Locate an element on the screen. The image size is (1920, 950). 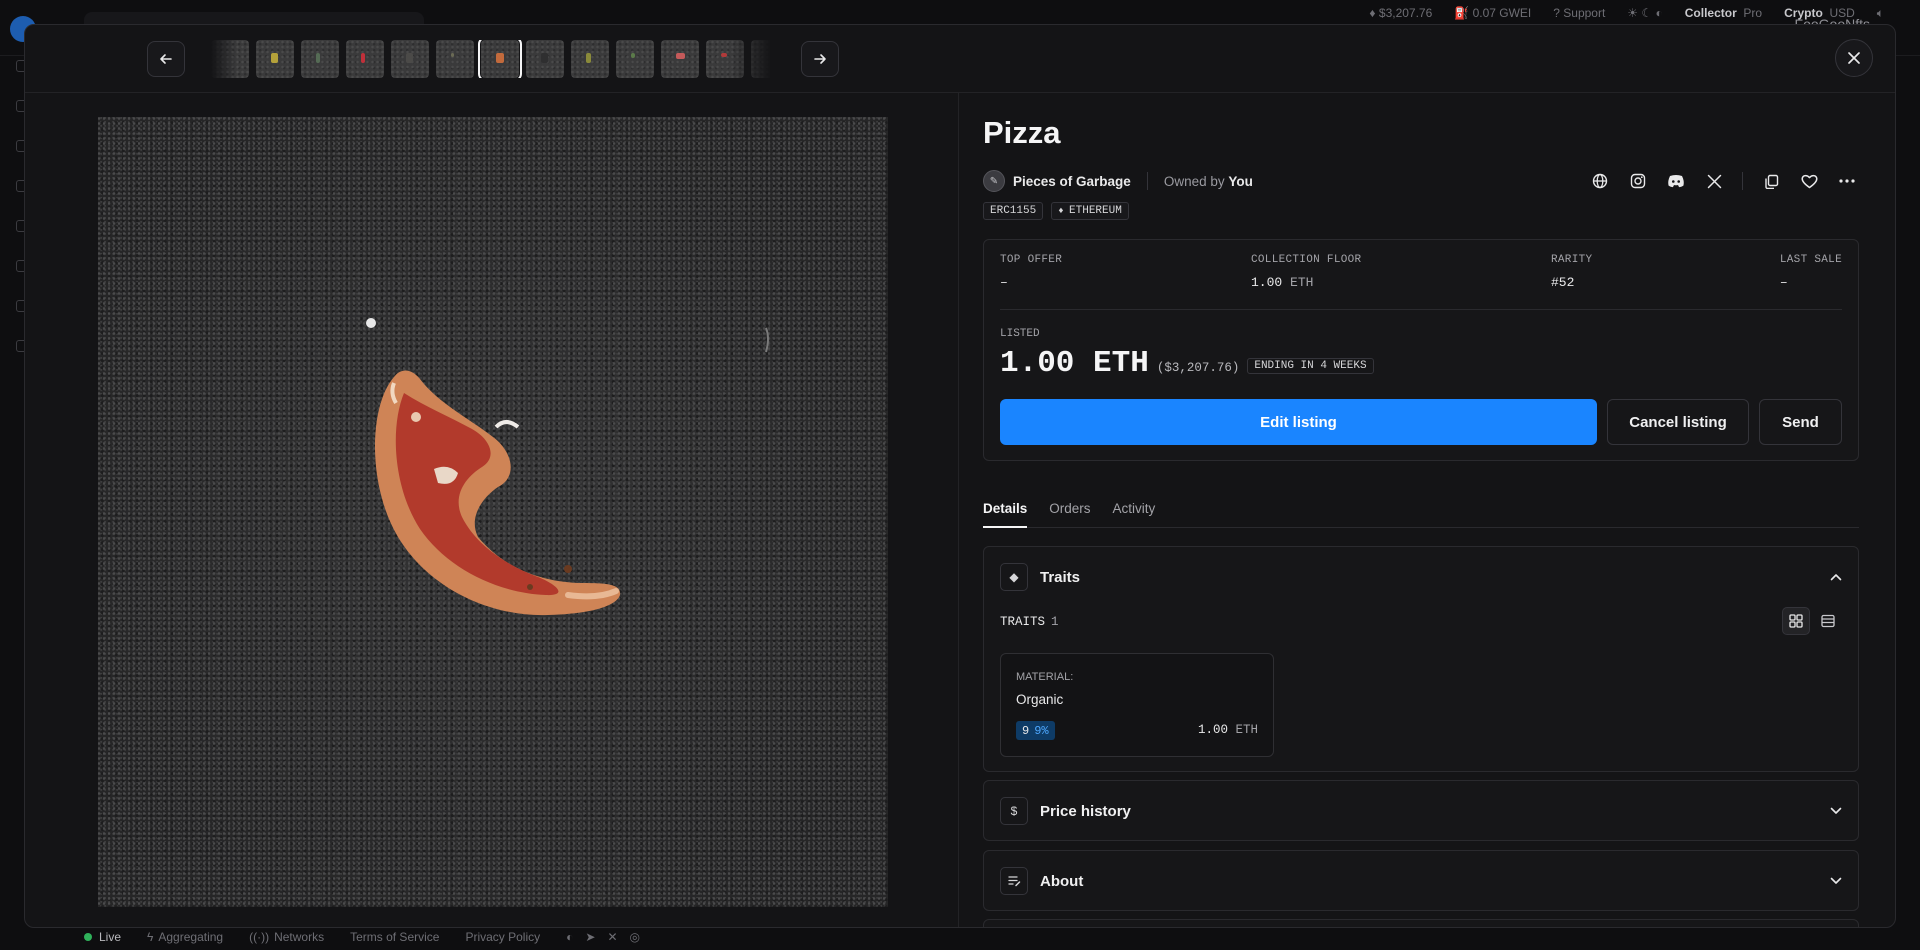
tab-activity: Activity is located at coordinates (1134, 510).